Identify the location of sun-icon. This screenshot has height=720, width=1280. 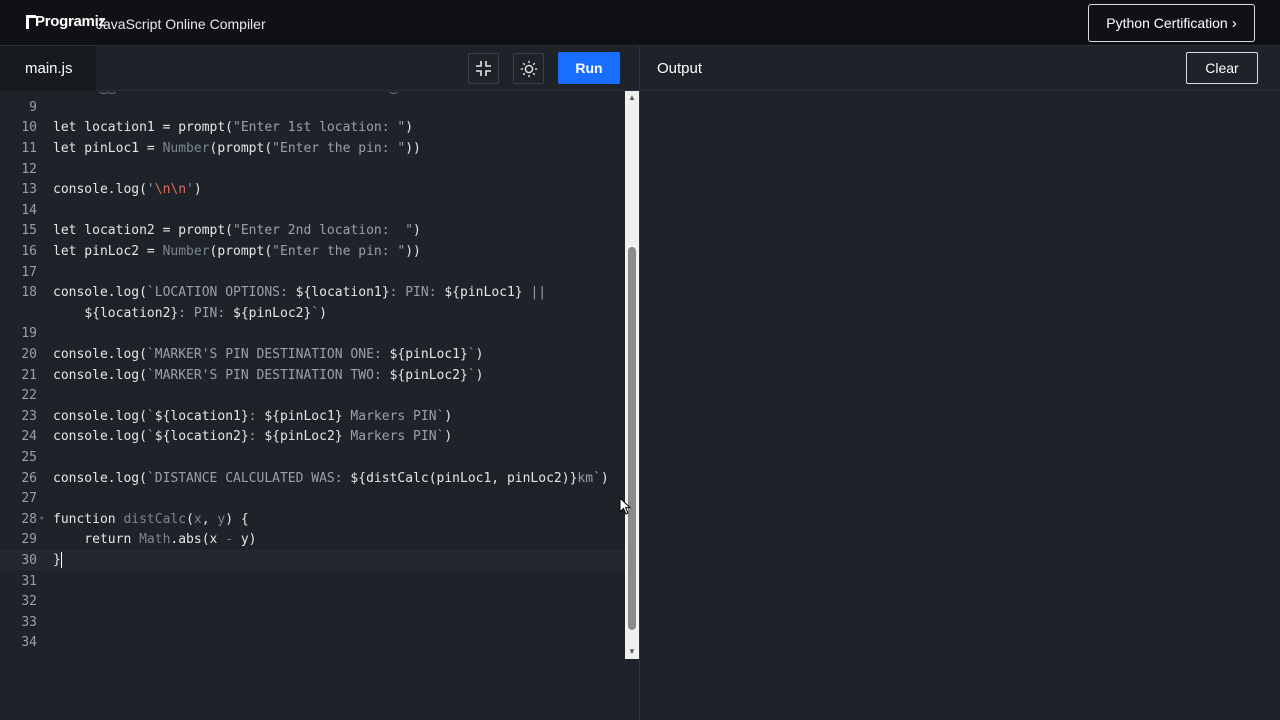
(528, 68).